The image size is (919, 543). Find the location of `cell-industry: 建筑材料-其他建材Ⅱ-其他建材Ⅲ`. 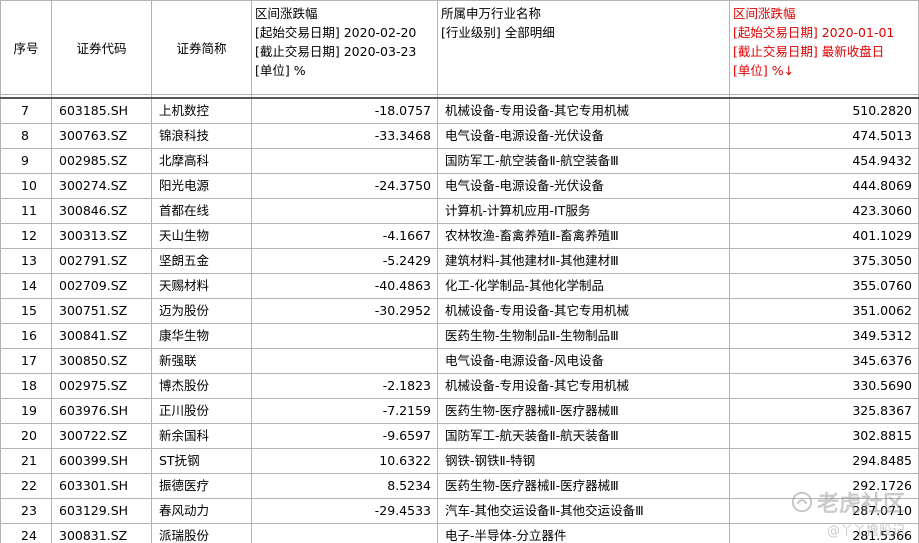

cell-industry: 建筑材料-其他建材Ⅱ-其他建材Ⅲ is located at coordinates (583, 261).